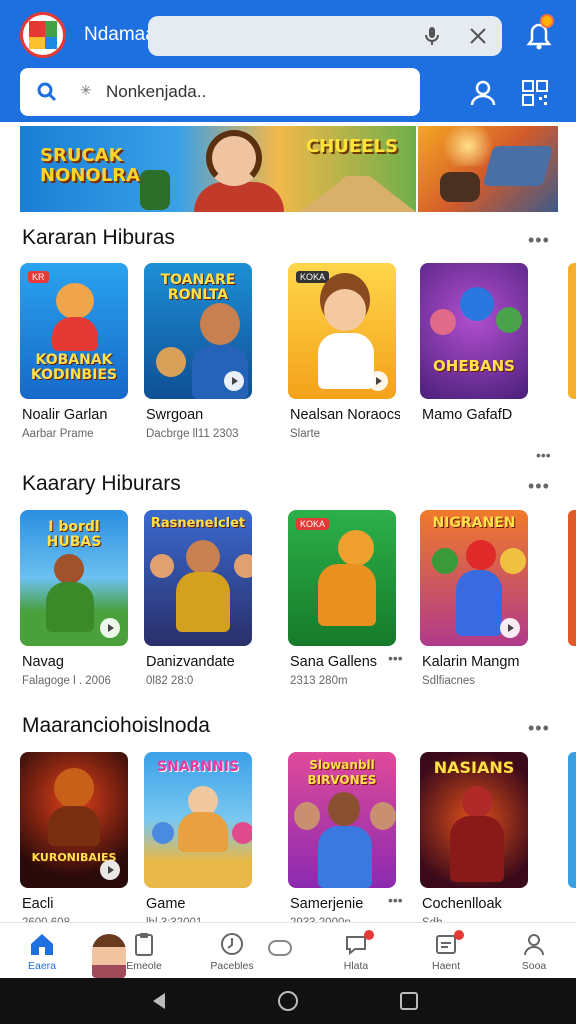 The image size is (576, 1024). I want to click on game-thumbnail: KR KOBANAK KODINBIES, so click(74, 331).